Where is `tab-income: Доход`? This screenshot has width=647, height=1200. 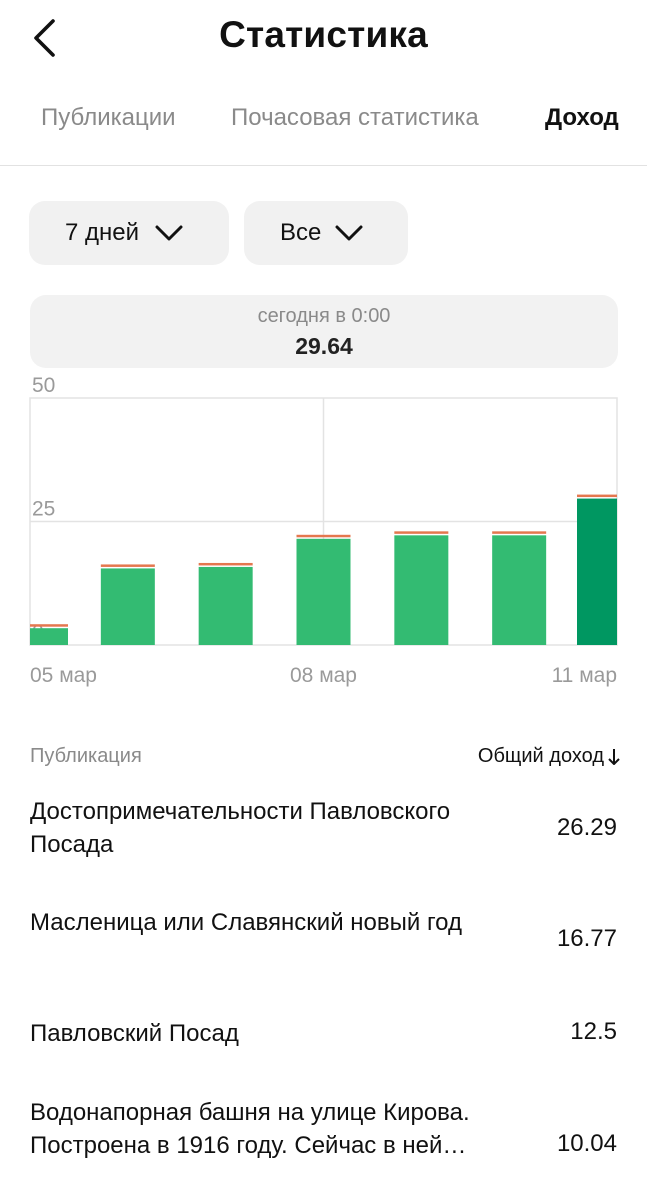 tab-income: Доход is located at coordinates (582, 118).